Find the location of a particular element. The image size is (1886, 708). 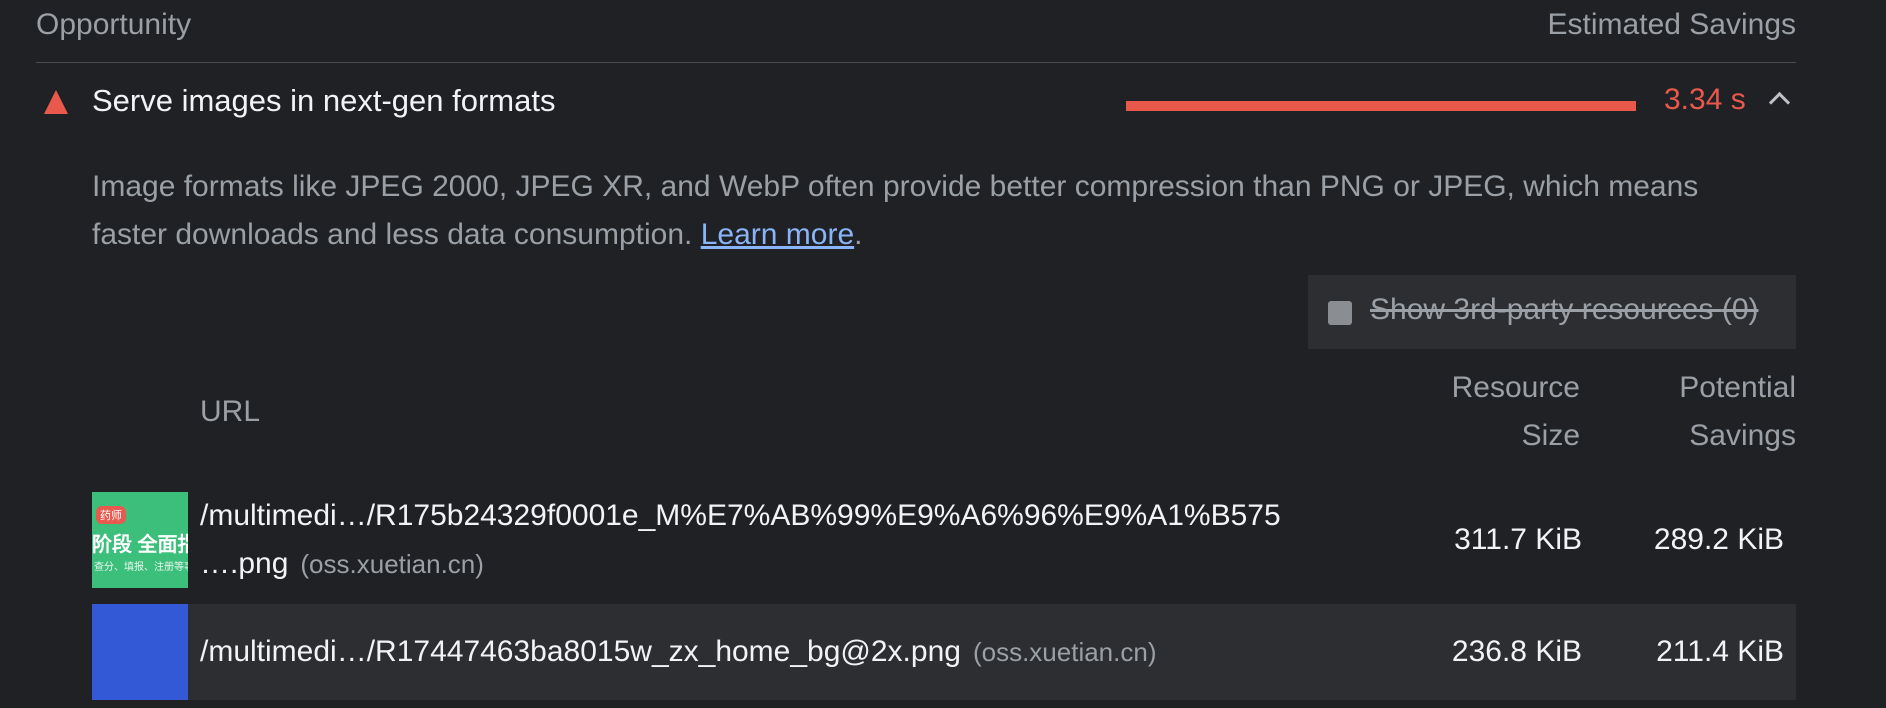

audit-row-next-gen-formats: Serve images in next-gen formats 3.34 s is located at coordinates (916, 105).